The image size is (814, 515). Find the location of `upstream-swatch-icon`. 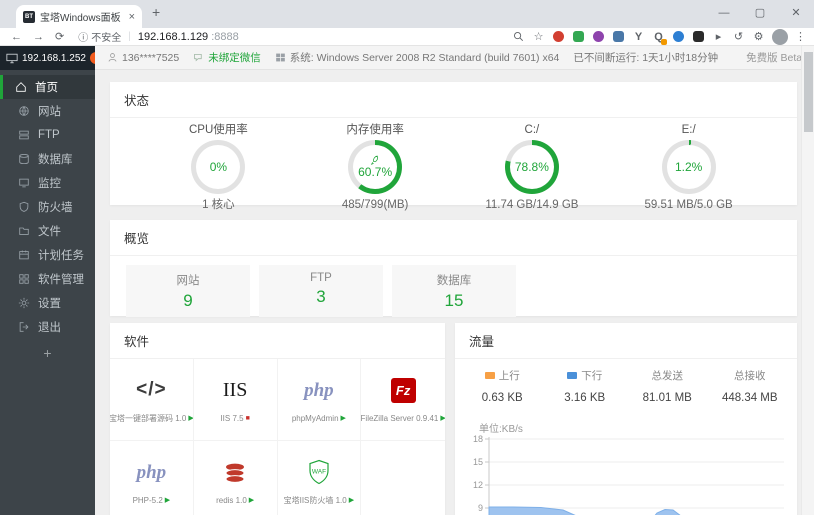

upstream-swatch-icon is located at coordinates (489, 375).